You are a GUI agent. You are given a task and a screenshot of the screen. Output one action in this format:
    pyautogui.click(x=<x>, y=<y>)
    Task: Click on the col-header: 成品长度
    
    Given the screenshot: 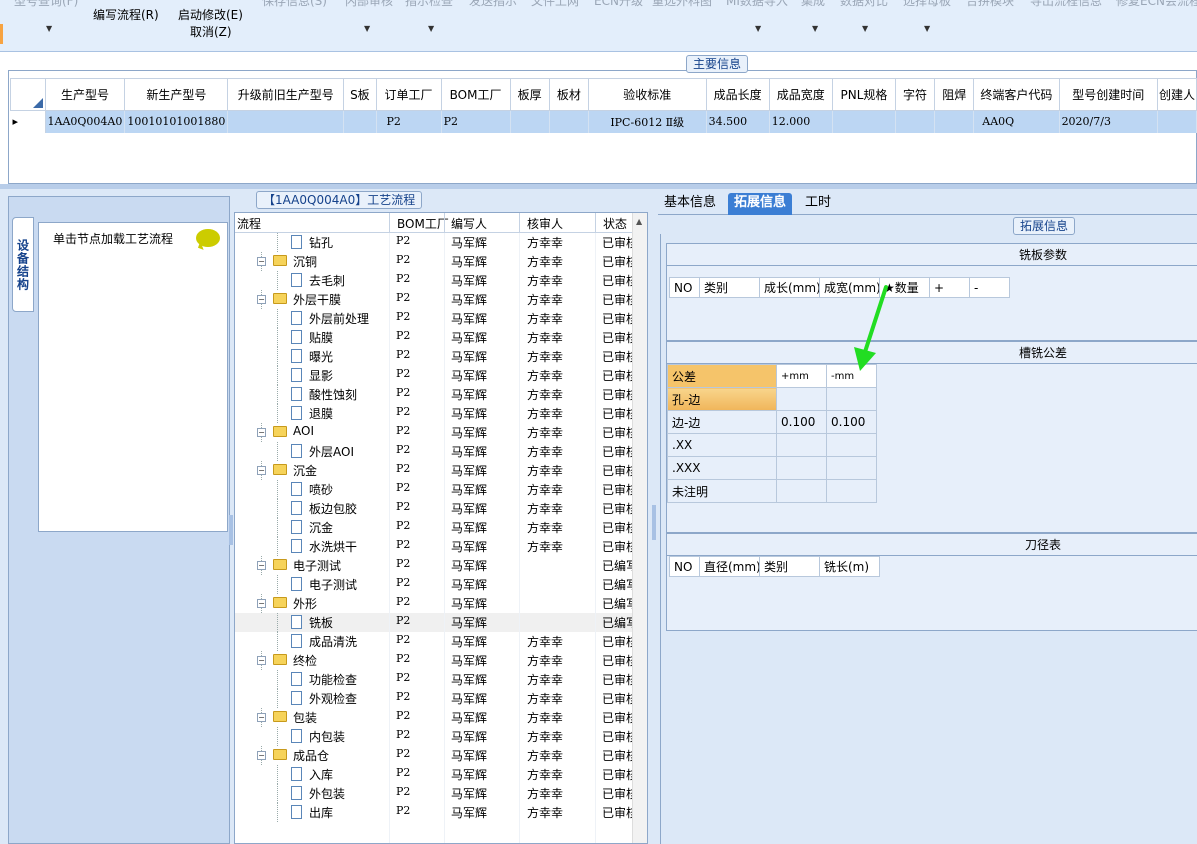 What is the action you would take?
    pyautogui.click(x=737, y=94)
    